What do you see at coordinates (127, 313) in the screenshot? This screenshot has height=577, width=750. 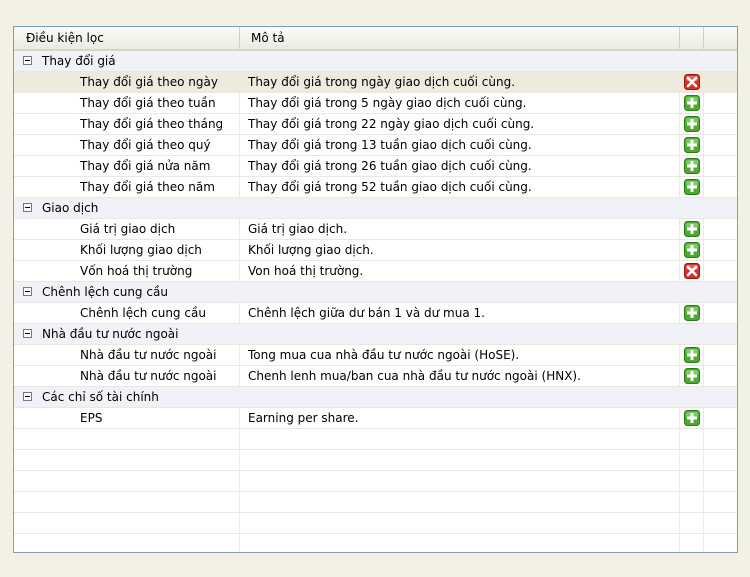 I see `condition-name: Chênh lệch cung cầu` at bounding box center [127, 313].